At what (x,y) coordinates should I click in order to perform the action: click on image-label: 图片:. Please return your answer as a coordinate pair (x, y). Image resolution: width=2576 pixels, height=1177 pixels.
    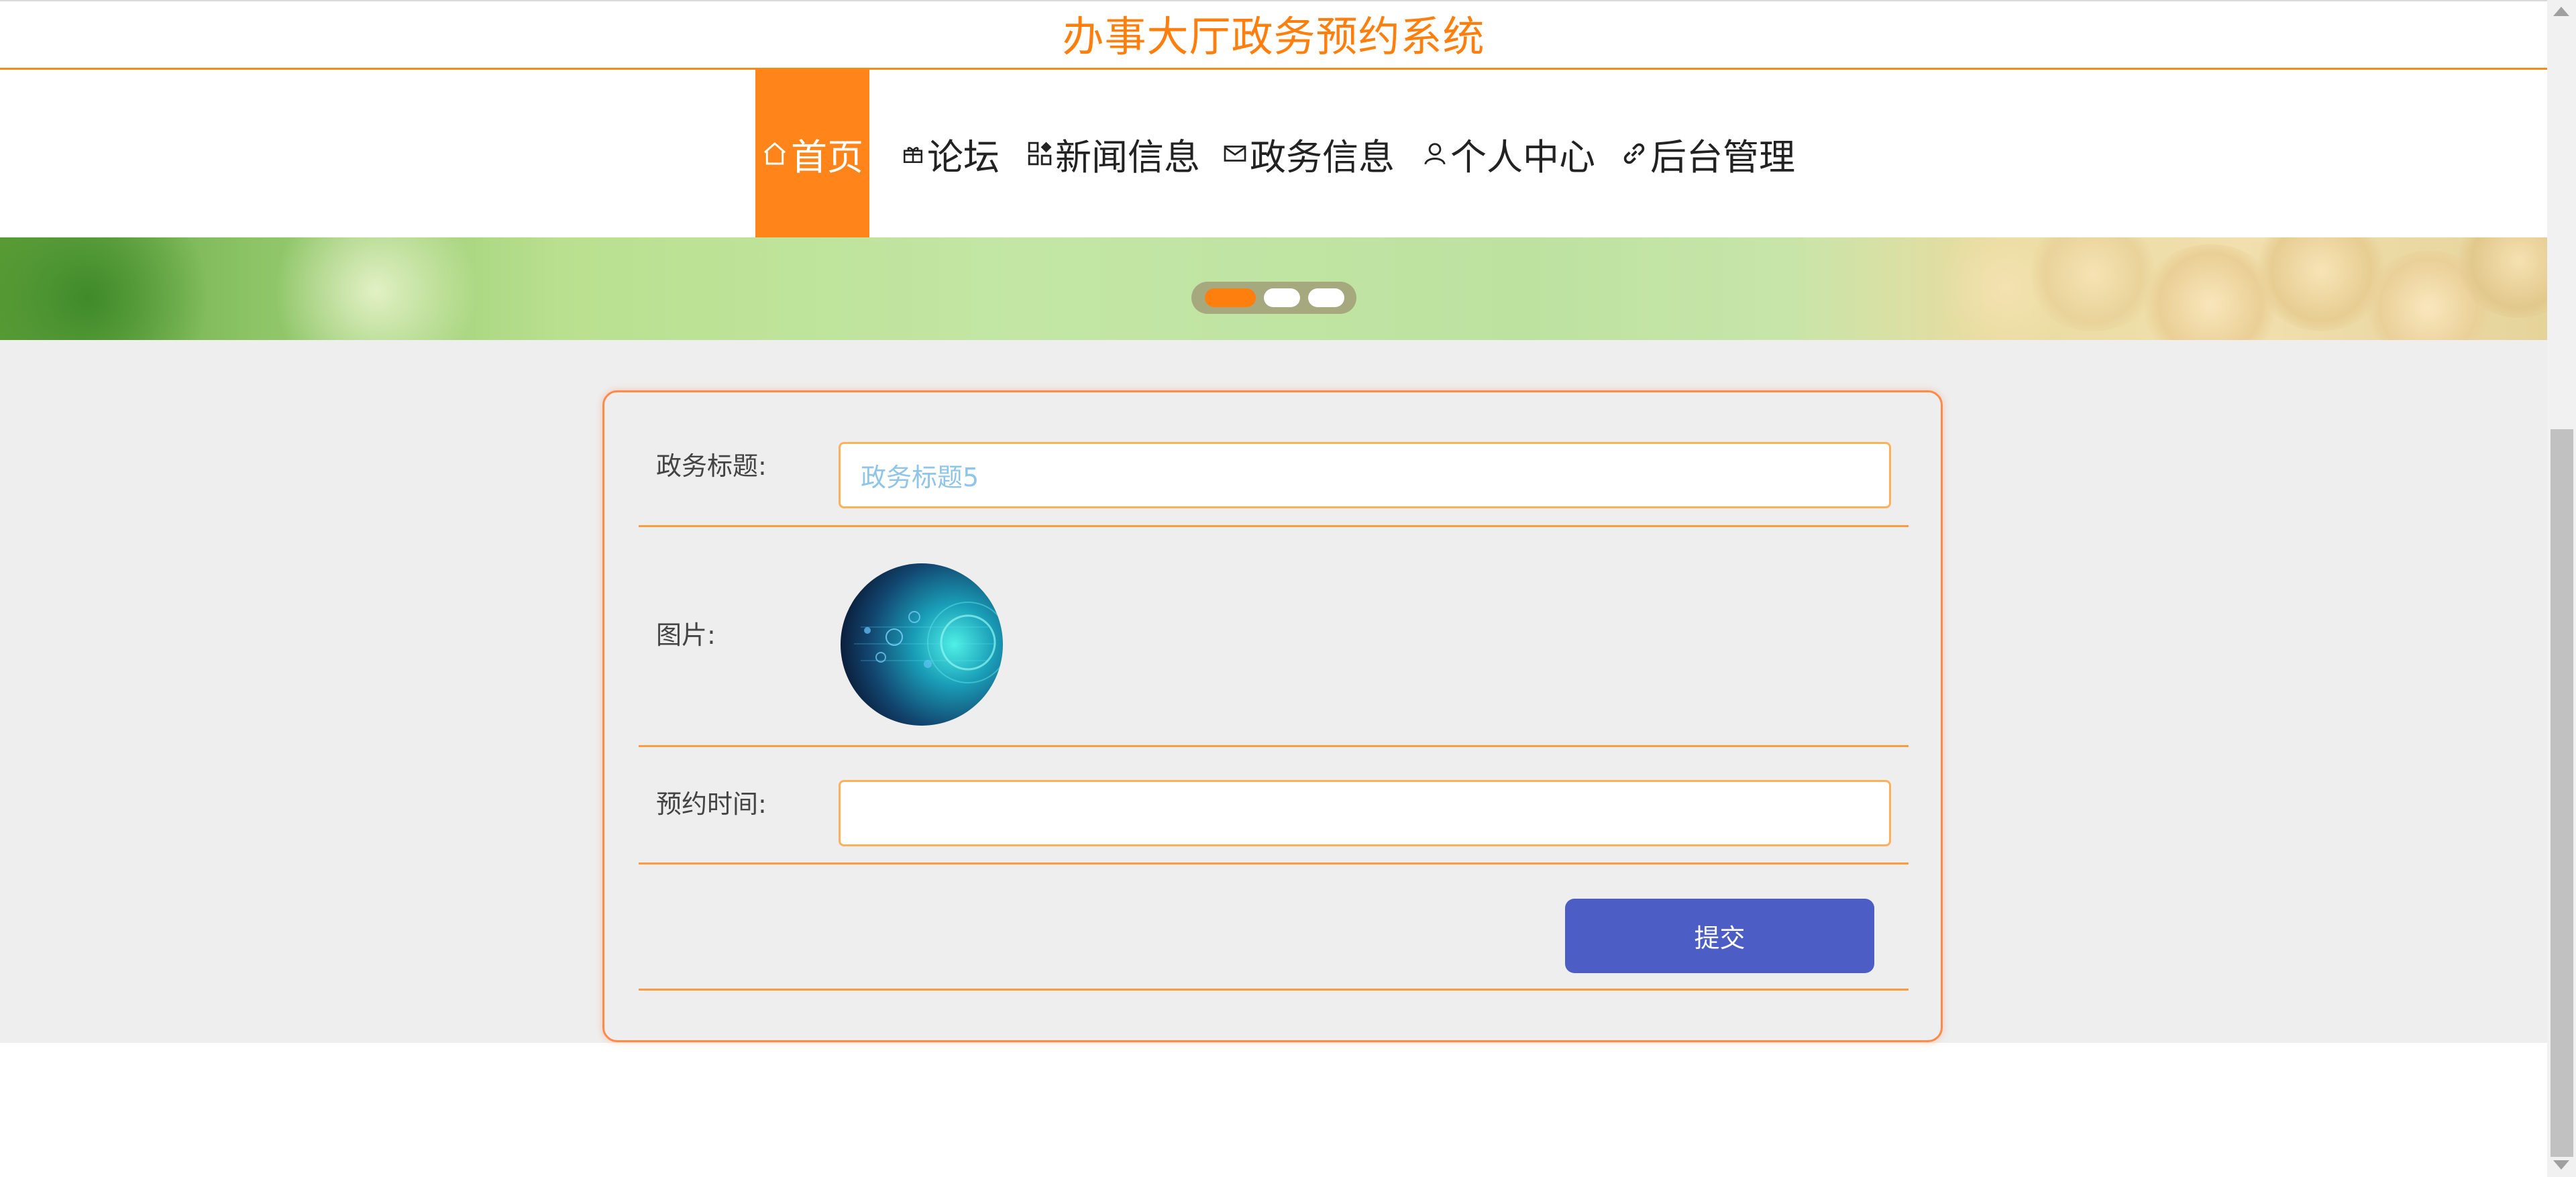
    Looking at the image, I should click on (686, 635).